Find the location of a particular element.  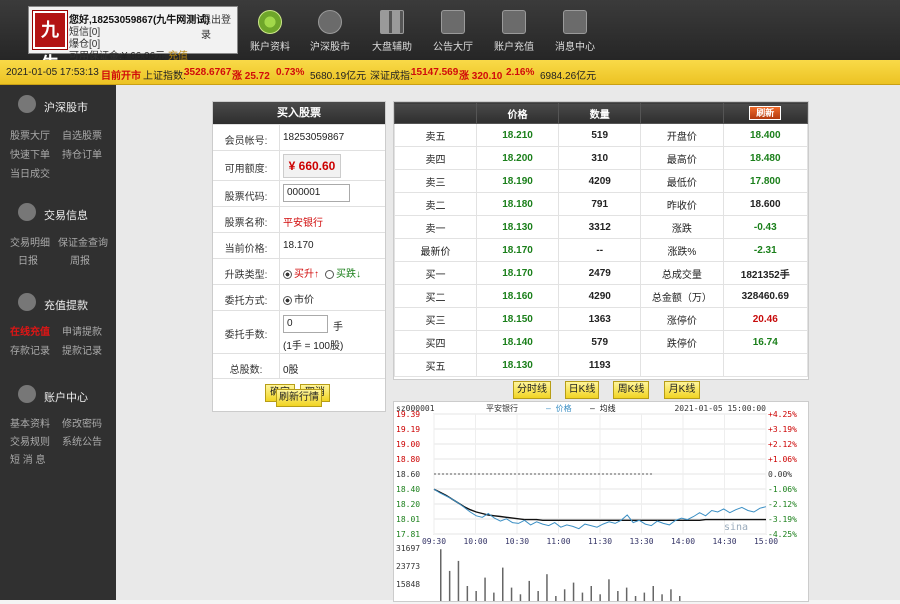

pct-tick-label: +3.19% is located at coordinates (782, 429).